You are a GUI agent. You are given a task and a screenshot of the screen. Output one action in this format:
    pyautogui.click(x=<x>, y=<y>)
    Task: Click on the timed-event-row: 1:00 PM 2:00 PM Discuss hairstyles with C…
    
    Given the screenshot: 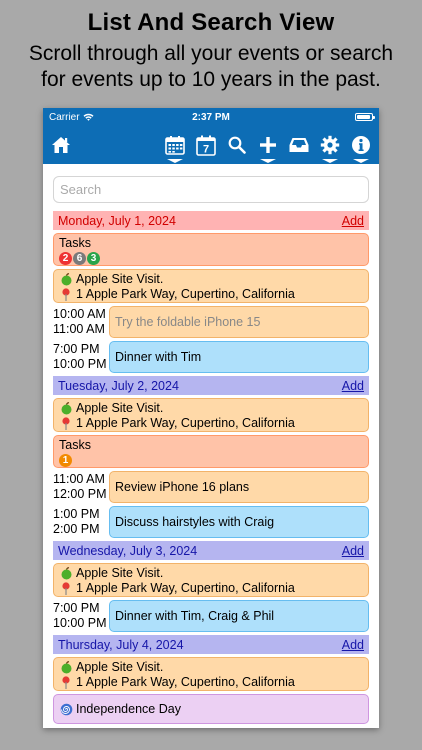 What is the action you would take?
    pyautogui.click(x=211, y=522)
    